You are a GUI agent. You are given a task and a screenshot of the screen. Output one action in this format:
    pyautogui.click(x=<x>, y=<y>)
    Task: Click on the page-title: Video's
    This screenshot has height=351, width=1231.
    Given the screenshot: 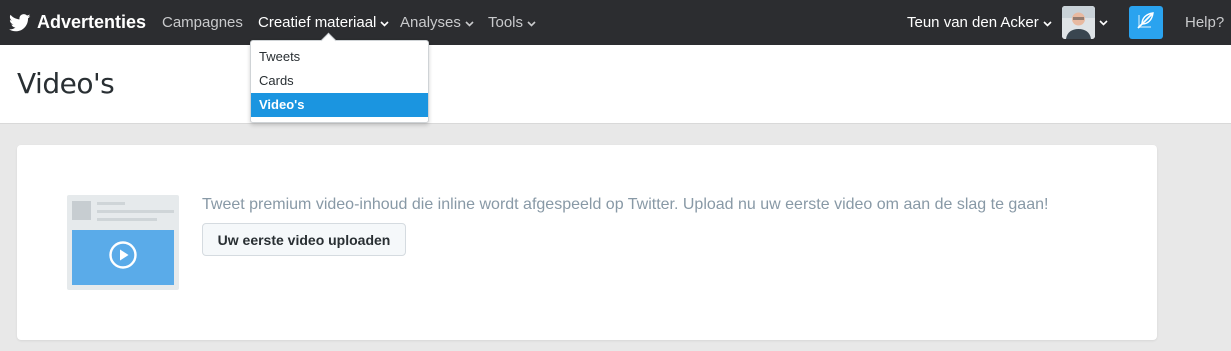 What is the action you would take?
    pyautogui.click(x=66, y=83)
    